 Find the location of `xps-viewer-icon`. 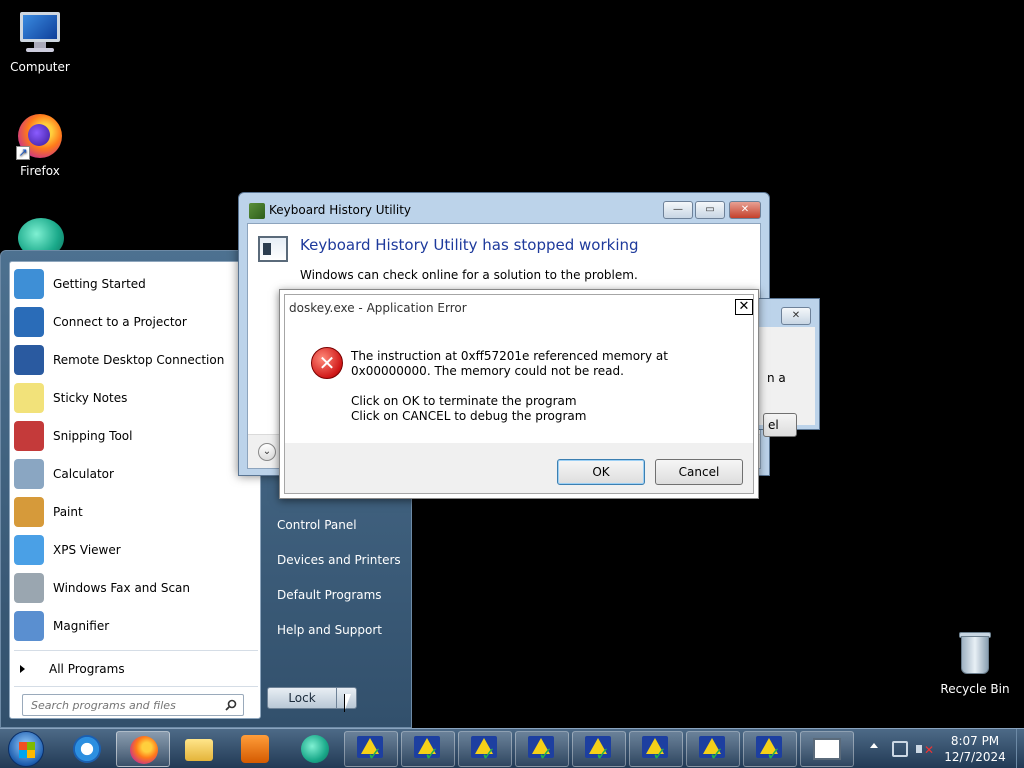

xps-viewer-icon is located at coordinates (29, 550).